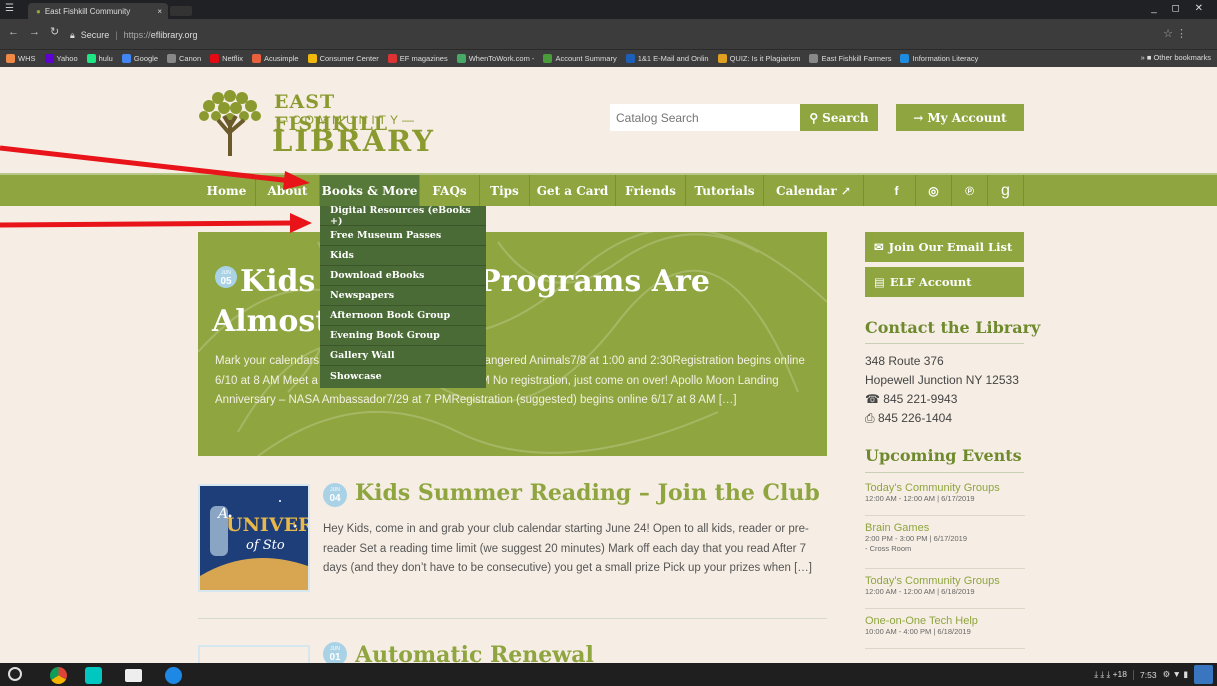 The image size is (1217, 686). Describe the element at coordinates (417, 58) in the screenshot. I see `bookmark-item: EF magazines` at that location.